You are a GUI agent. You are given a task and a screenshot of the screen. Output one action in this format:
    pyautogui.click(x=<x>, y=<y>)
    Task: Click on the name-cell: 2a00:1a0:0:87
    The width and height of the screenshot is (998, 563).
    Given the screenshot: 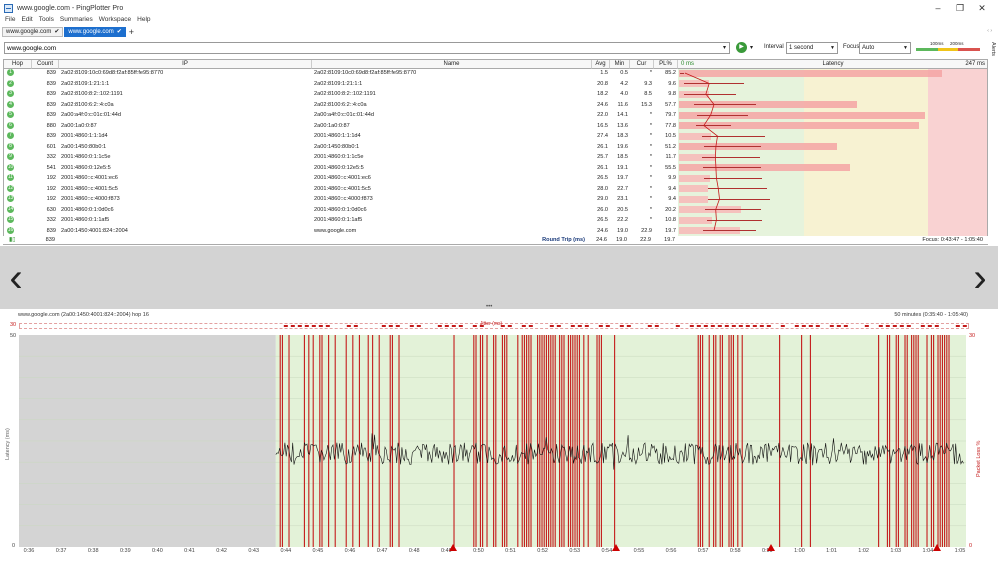 What is the action you would take?
    pyautogui.click(x=332, y=125)
    